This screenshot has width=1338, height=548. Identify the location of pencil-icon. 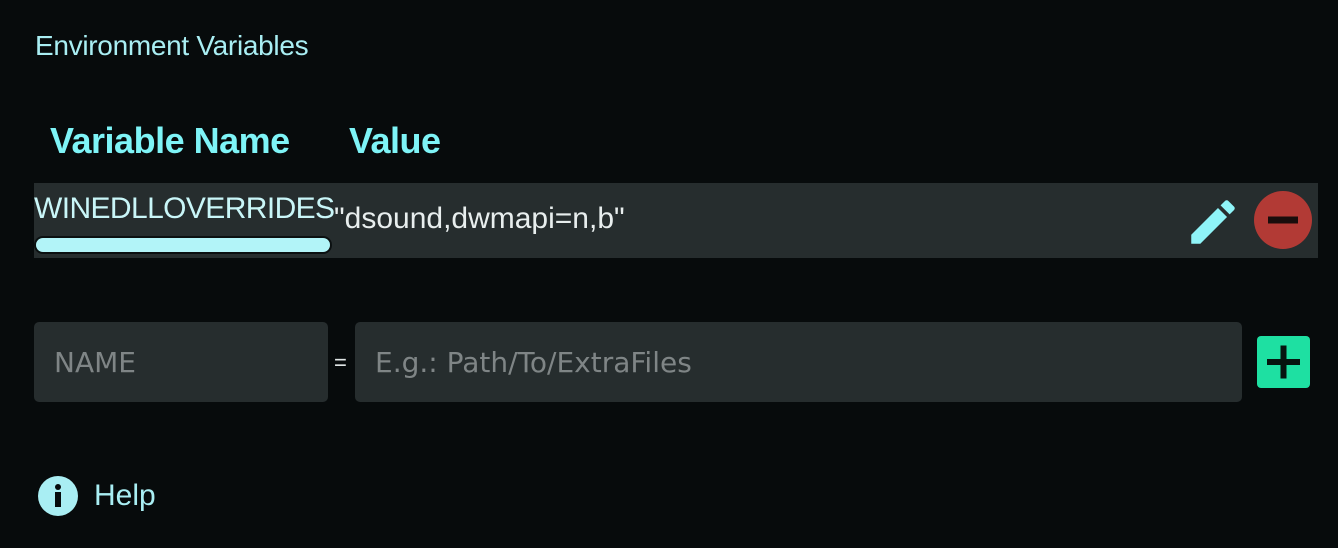
(1213, 222).